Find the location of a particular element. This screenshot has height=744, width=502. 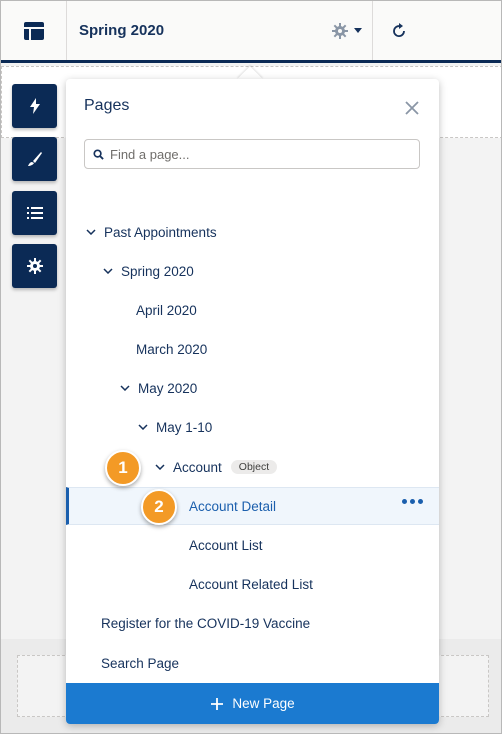

plus-icon is located at coordinates (217, 703).